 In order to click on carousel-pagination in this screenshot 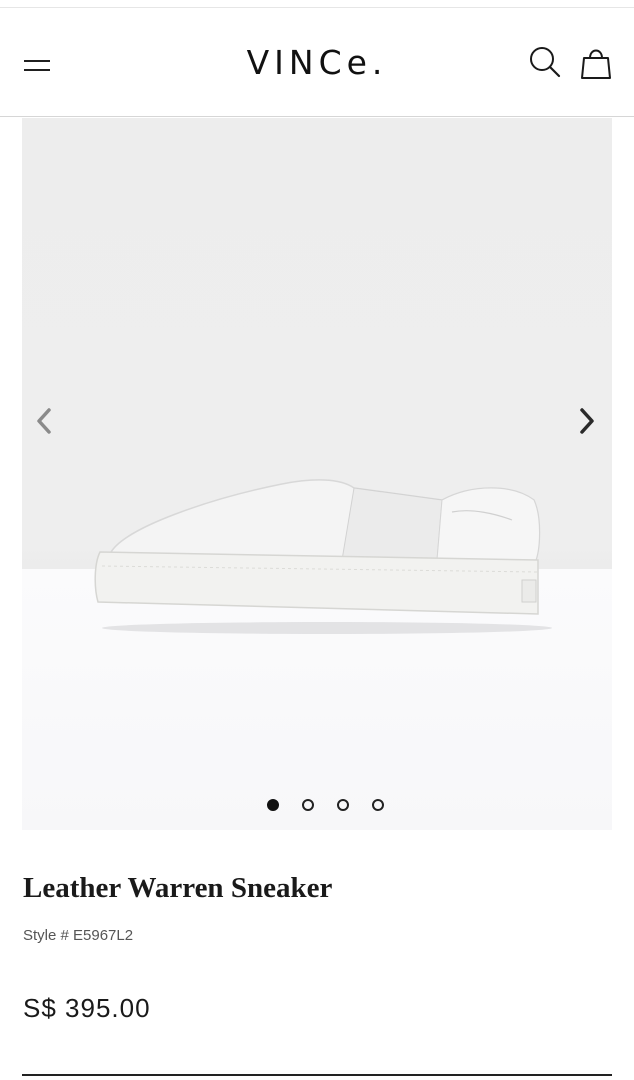, I will do `click(317, 806)`.